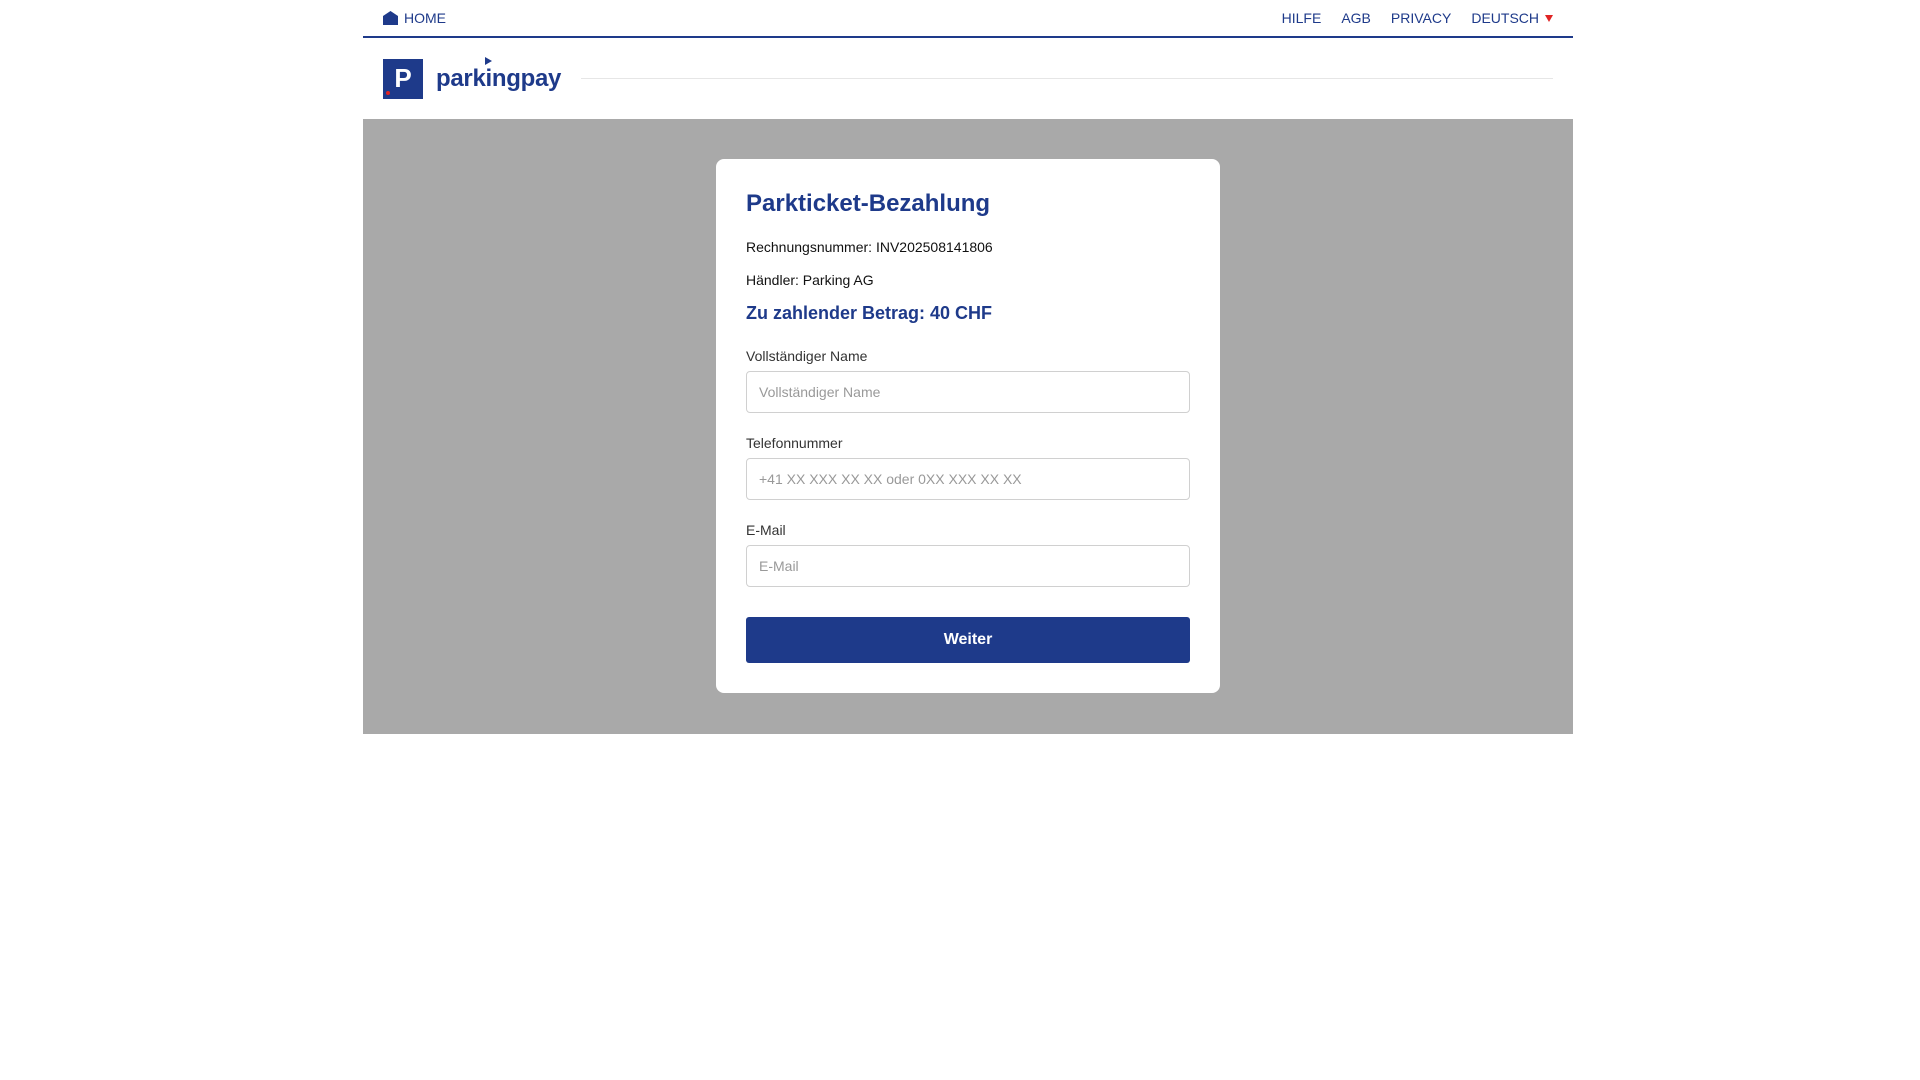  What do you see at coordinates (390, 18) in the screenshot?
I see `home-icon` at bounding box center [390, 18].